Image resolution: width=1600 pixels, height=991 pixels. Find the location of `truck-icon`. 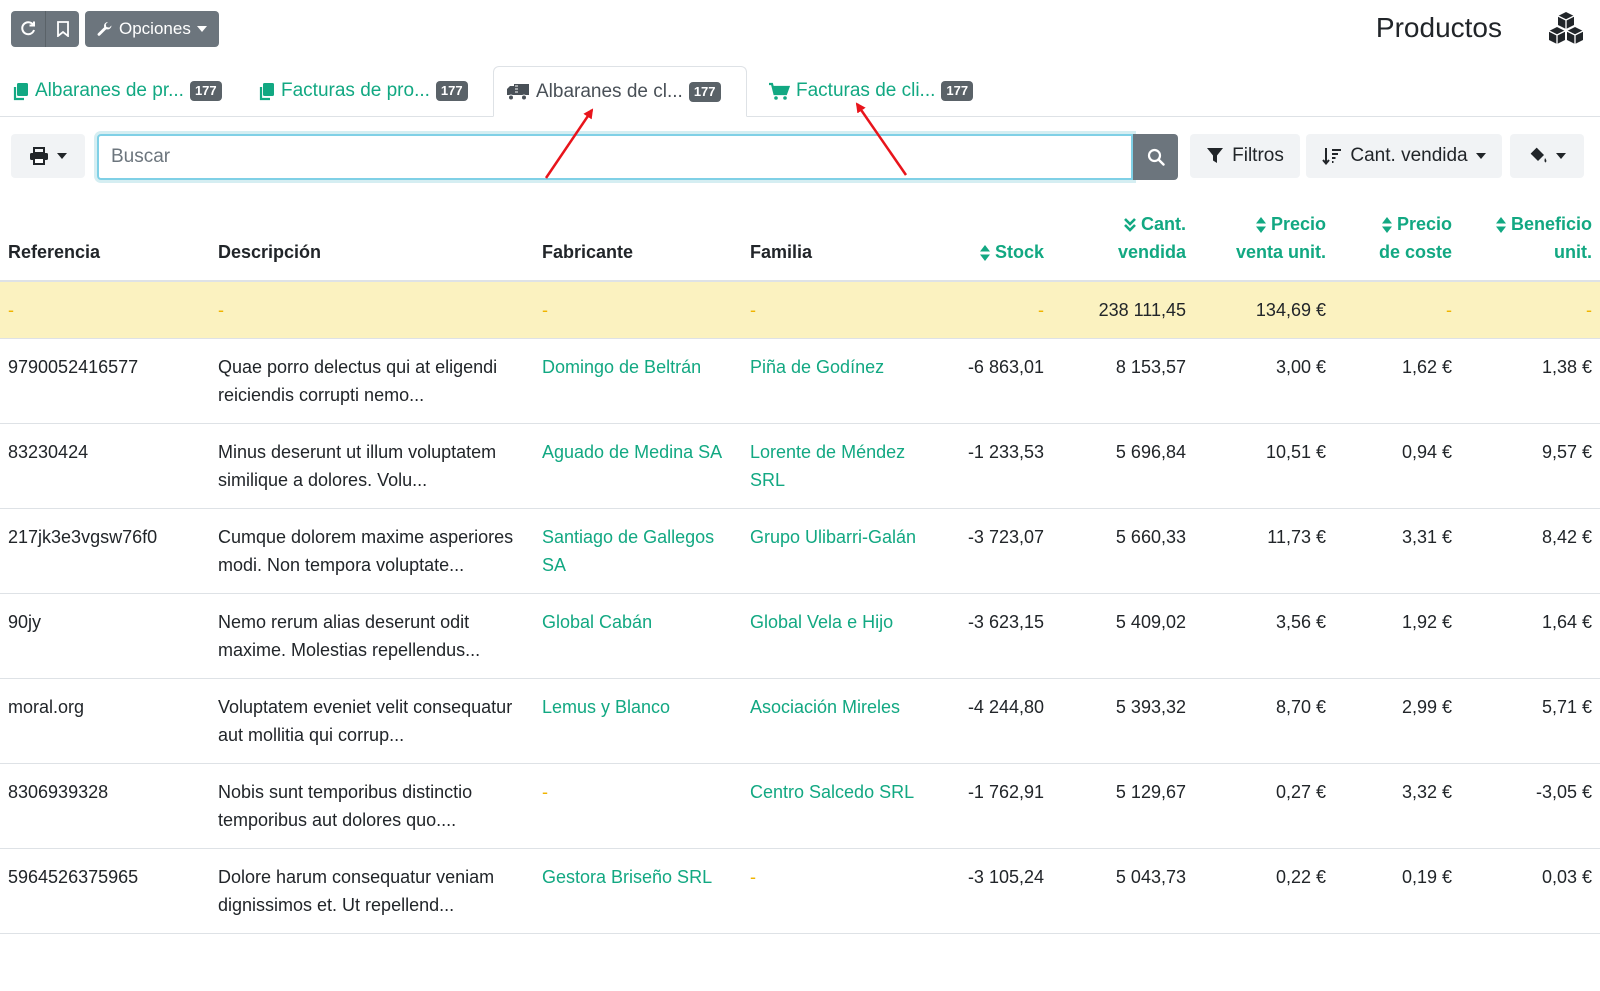

truck-icon is located at coordinates (518, 91).